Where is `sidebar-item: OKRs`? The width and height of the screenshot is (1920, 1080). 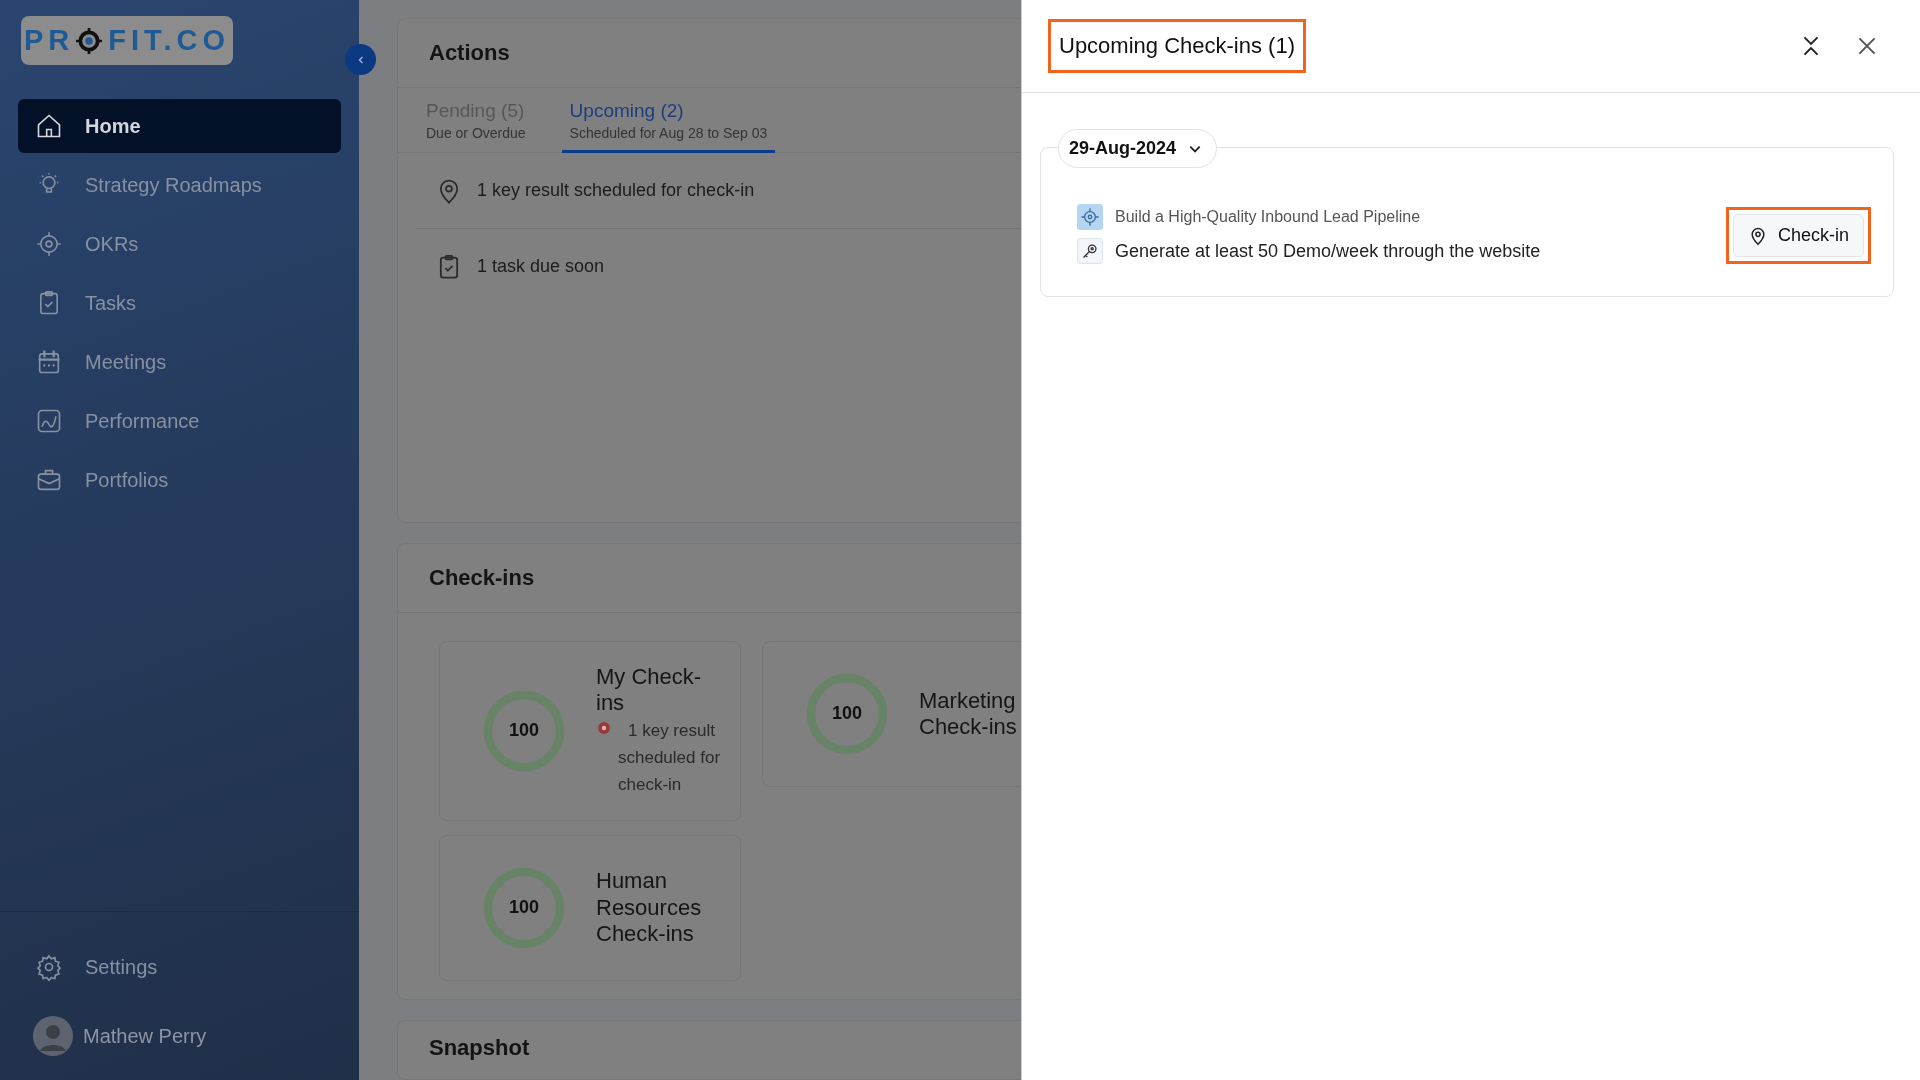
sidebar-item: OKRs is located at coordinates (179, 244).